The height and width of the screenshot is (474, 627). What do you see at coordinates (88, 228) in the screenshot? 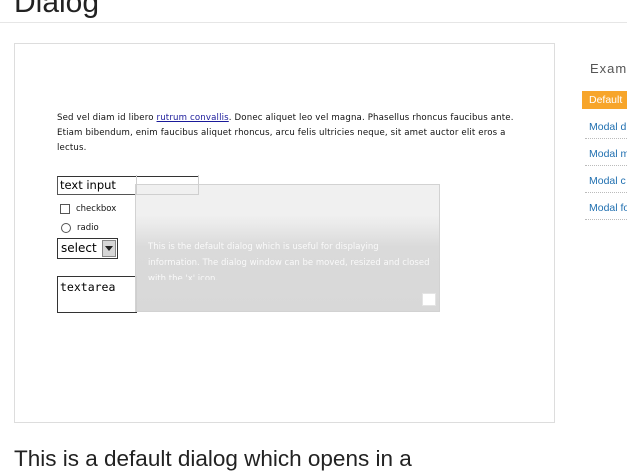
I see `radio-label: radio` at bounding box center [88, 228].